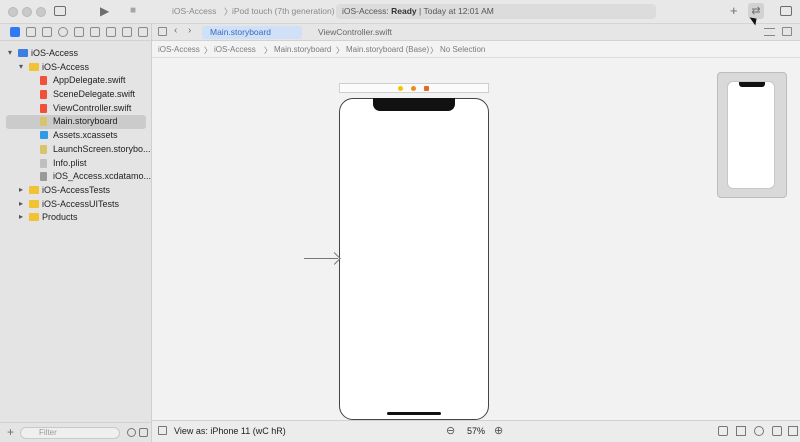 Image resolution: width=800 pixels, height=442 pixels. Describe the element at coordinates (95, 32) in the screenshot. I see `test-navigator-icon` at that location.